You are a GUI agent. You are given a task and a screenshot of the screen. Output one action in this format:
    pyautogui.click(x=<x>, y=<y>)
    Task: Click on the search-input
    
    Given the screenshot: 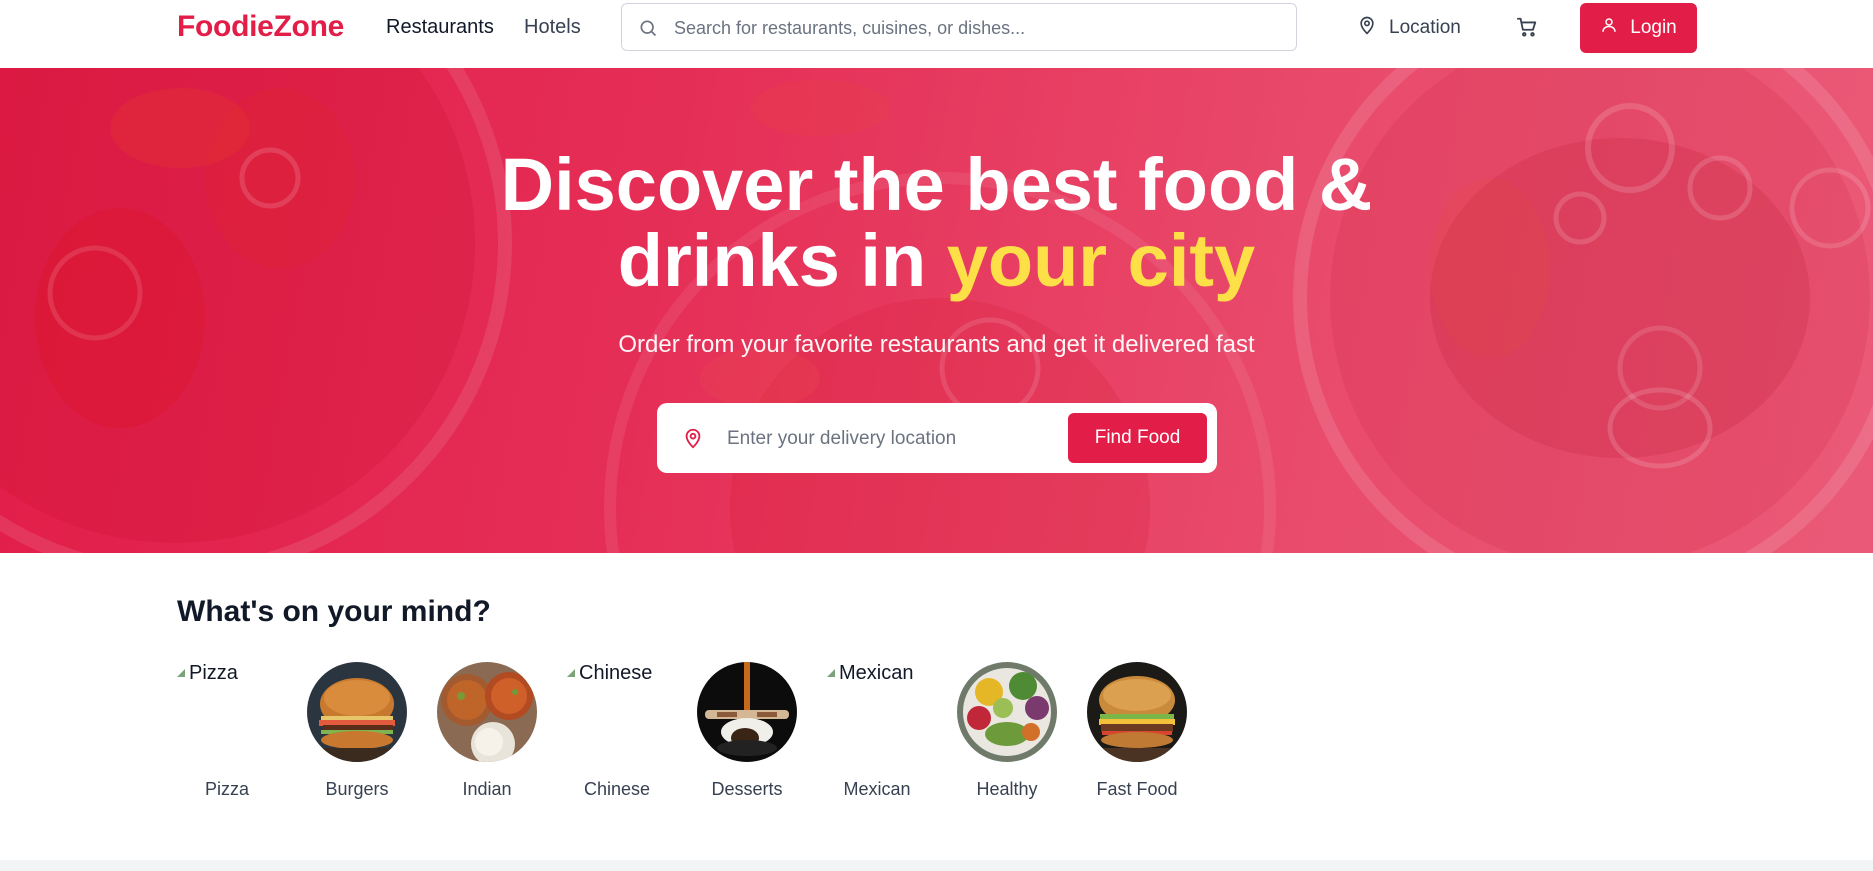 What is the action you would take?
    pyautogui.click(x=979, y=28)
    